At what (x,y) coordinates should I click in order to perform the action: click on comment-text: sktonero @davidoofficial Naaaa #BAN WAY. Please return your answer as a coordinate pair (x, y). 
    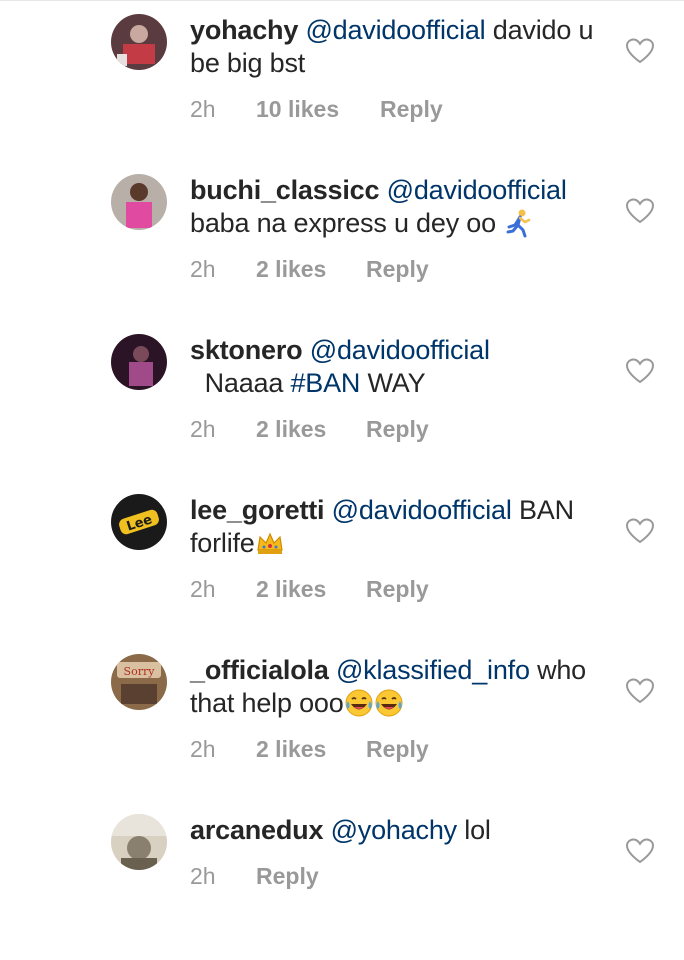
    Looking at the image, I should click on (395, 367).